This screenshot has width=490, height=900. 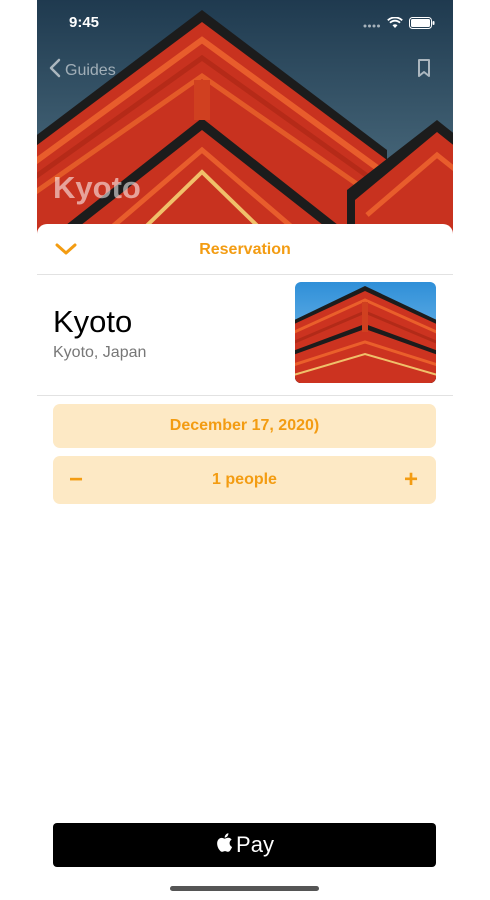 I want to click on decrement-button: −, so click(x=76, y=480).